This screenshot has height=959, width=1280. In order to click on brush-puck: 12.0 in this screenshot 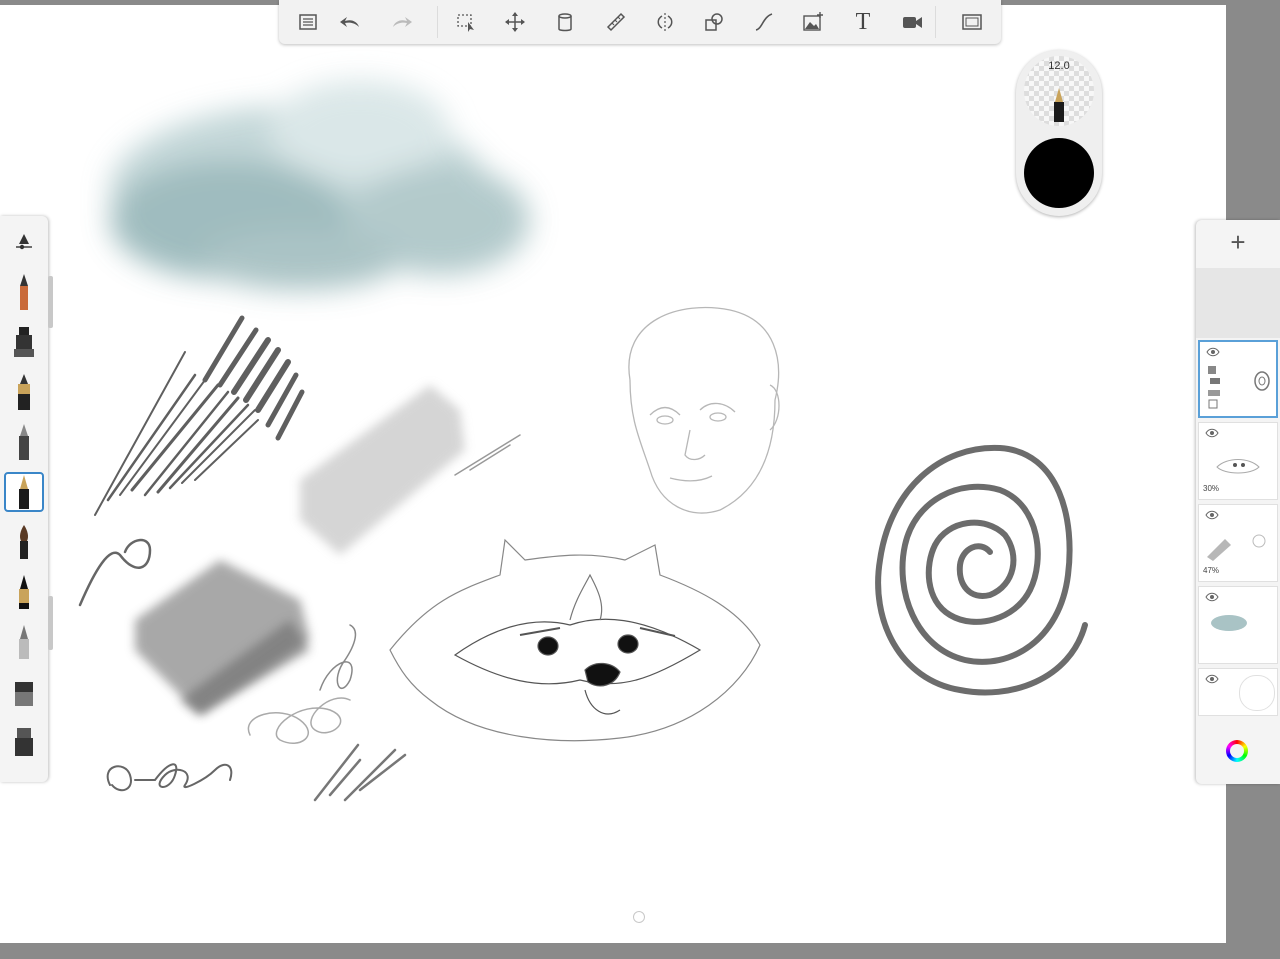, I will do `click(1059, 133)`.